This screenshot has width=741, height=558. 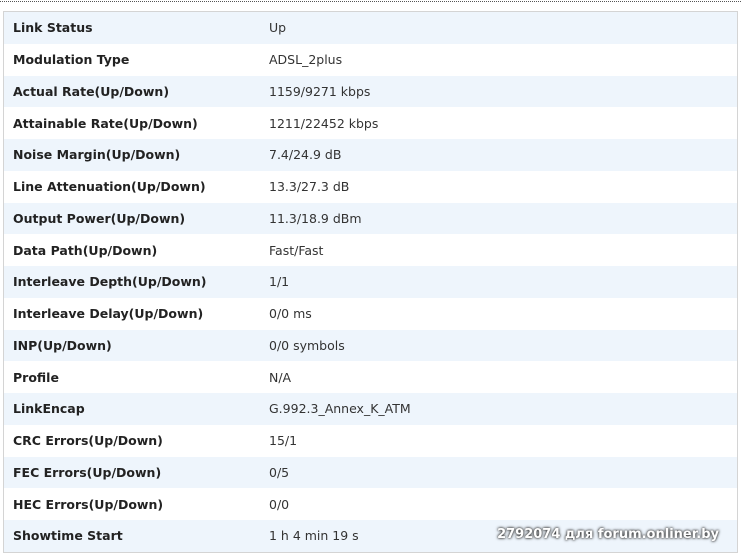 What do you see at coordinates (370, 504) in the screenshot?
I see `table-row: HEC Errors(Up/Down) 0/0` at bounding box center [370, 504].